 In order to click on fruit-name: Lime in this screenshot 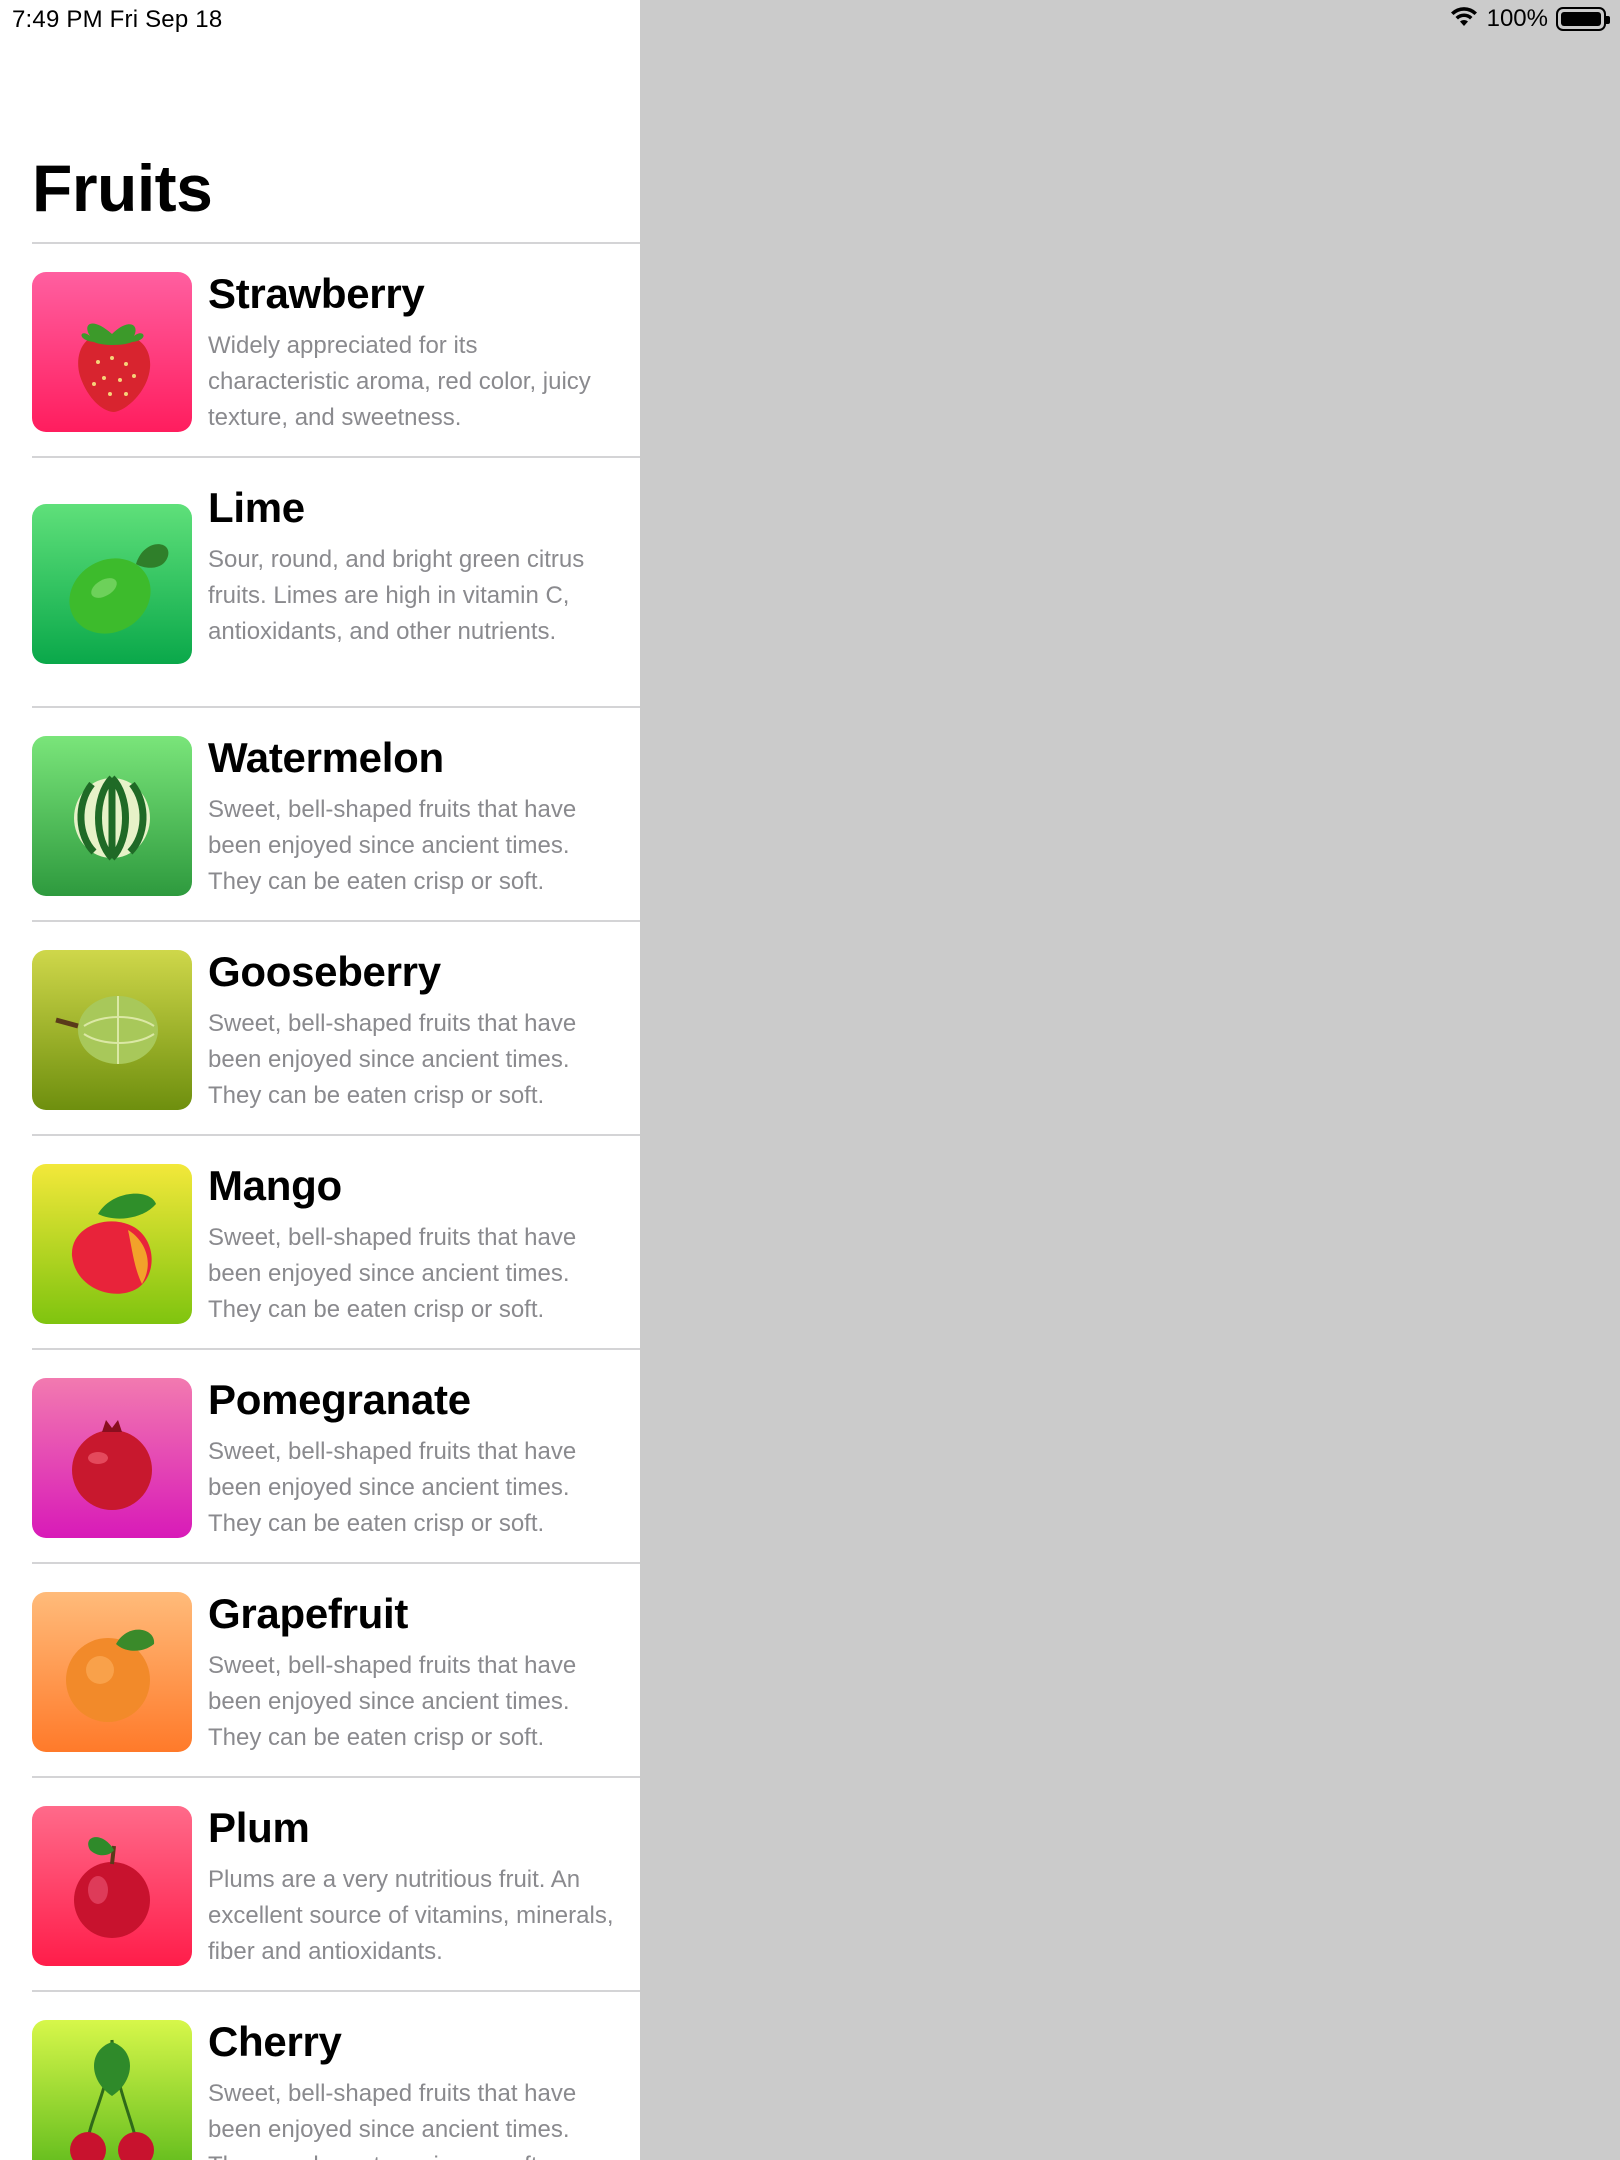, I will do `click(256, 507)`.